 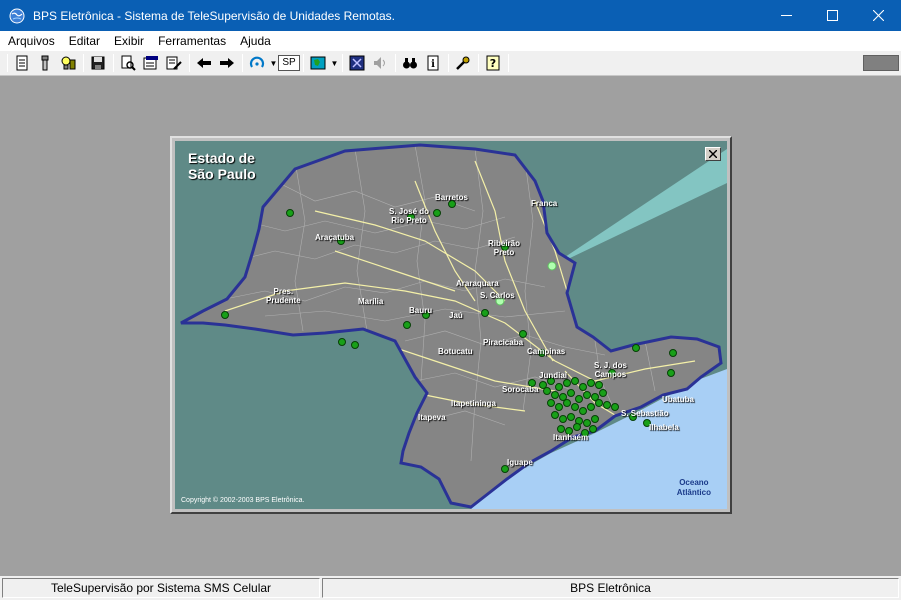 I want to click on toolbar-grip, so click(x=881, y=63).